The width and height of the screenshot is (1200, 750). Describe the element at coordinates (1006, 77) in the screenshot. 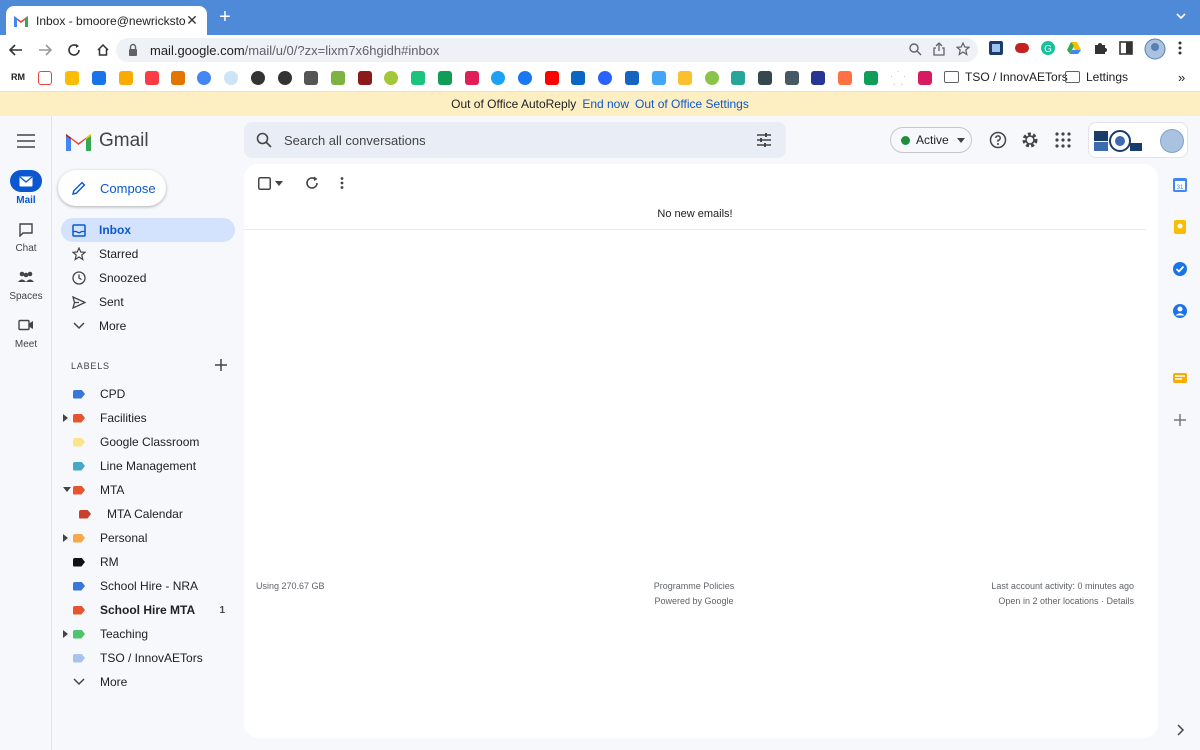

I see `bookmark-folder-tso: TSO / InnovAETors` at that location.